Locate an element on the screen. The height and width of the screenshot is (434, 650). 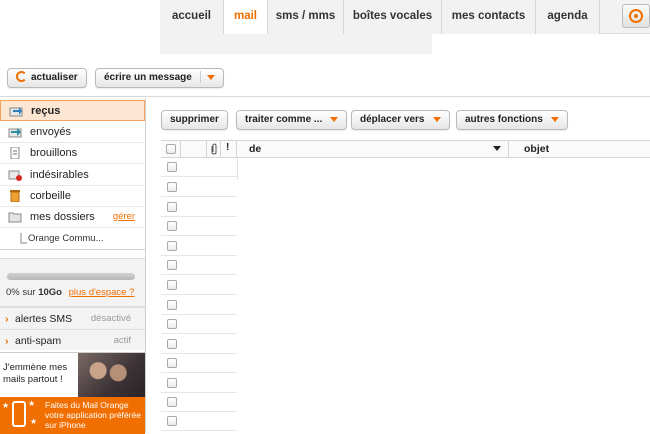
manage-folders-link: gérer is located at coordinates (124, 217).